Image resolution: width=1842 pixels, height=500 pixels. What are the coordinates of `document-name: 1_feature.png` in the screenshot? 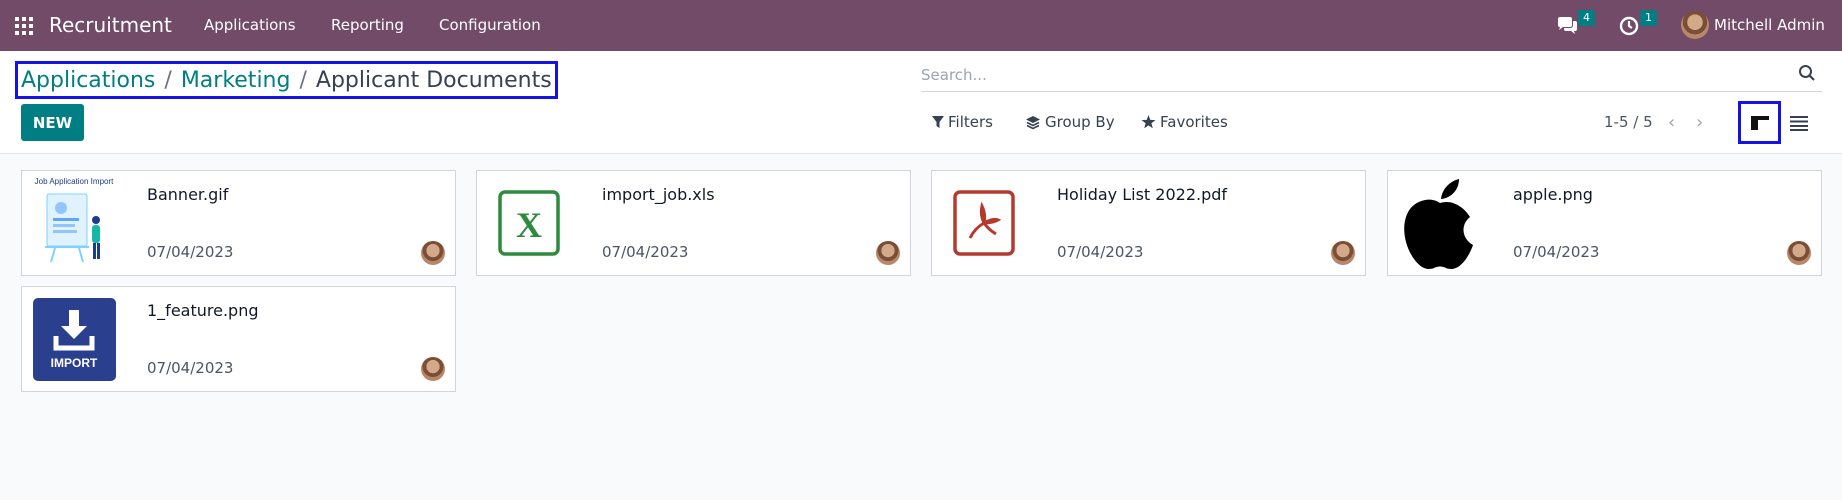 It's located at (203, 310).